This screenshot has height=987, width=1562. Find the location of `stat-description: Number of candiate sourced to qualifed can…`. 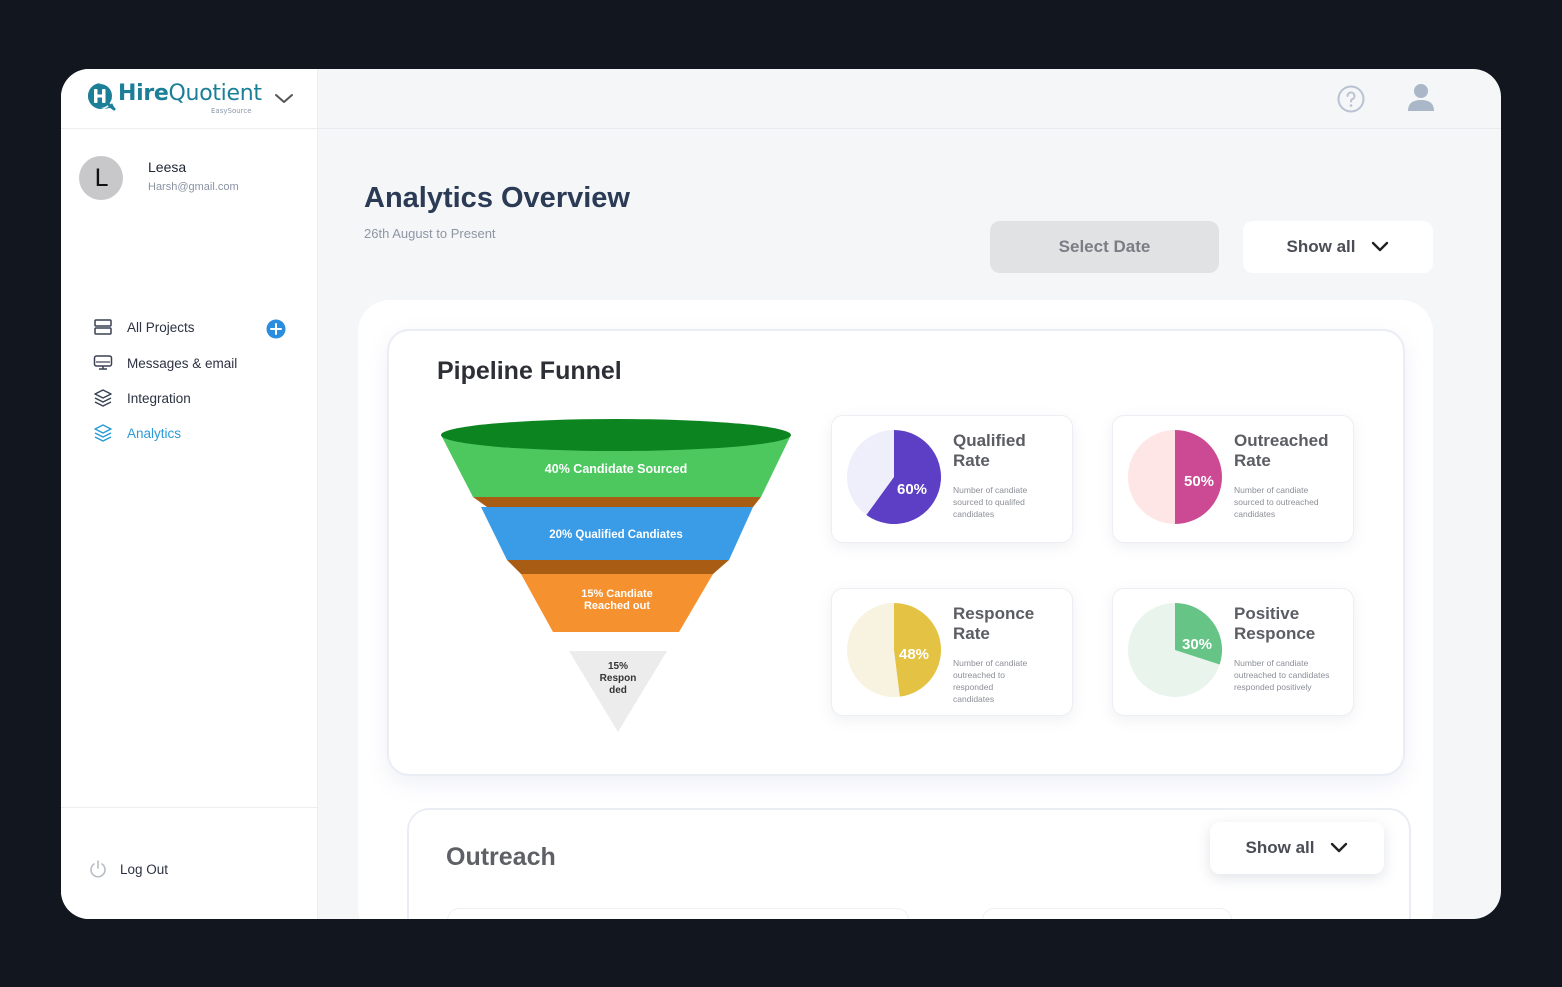

stat-description: Number of candiate sourced to qualifed can… is located at coordinates (990, 502).